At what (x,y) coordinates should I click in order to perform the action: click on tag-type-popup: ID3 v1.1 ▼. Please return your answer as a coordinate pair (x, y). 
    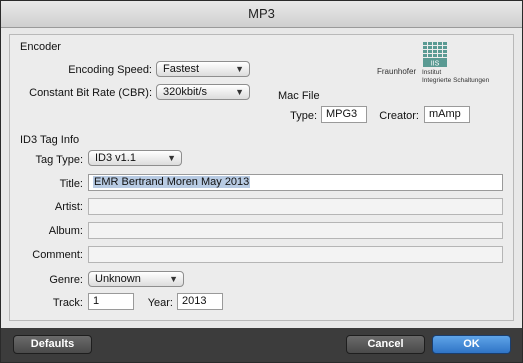
    Looking at the image, I should click on (135, 158).